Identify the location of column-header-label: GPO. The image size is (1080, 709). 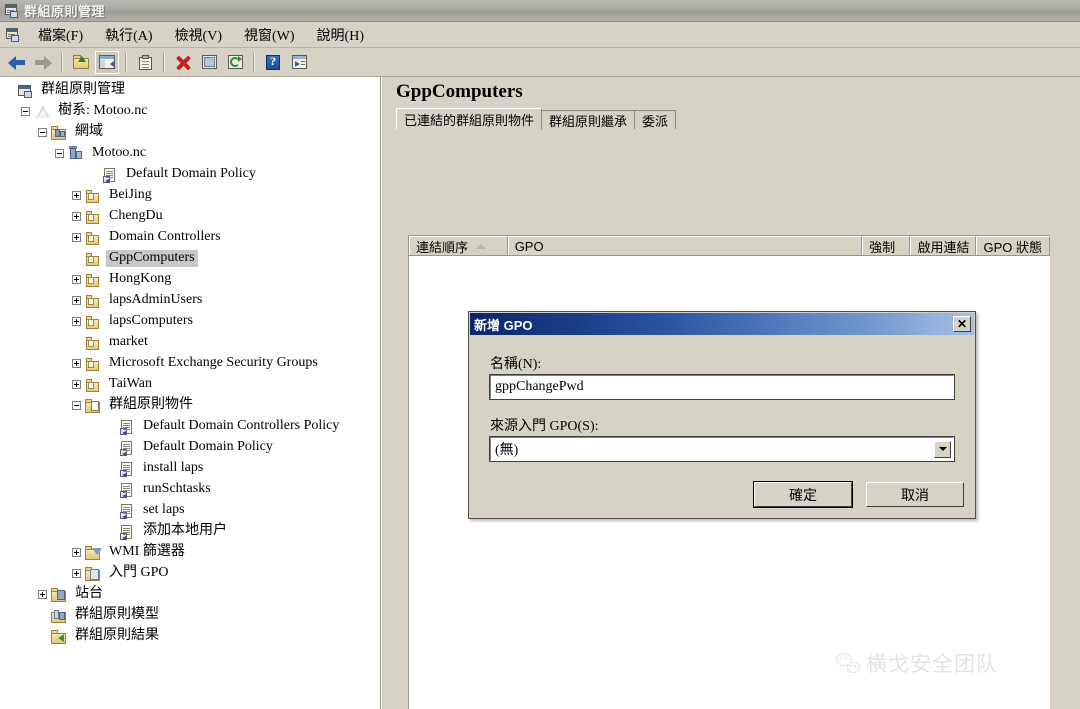
(529, 246).